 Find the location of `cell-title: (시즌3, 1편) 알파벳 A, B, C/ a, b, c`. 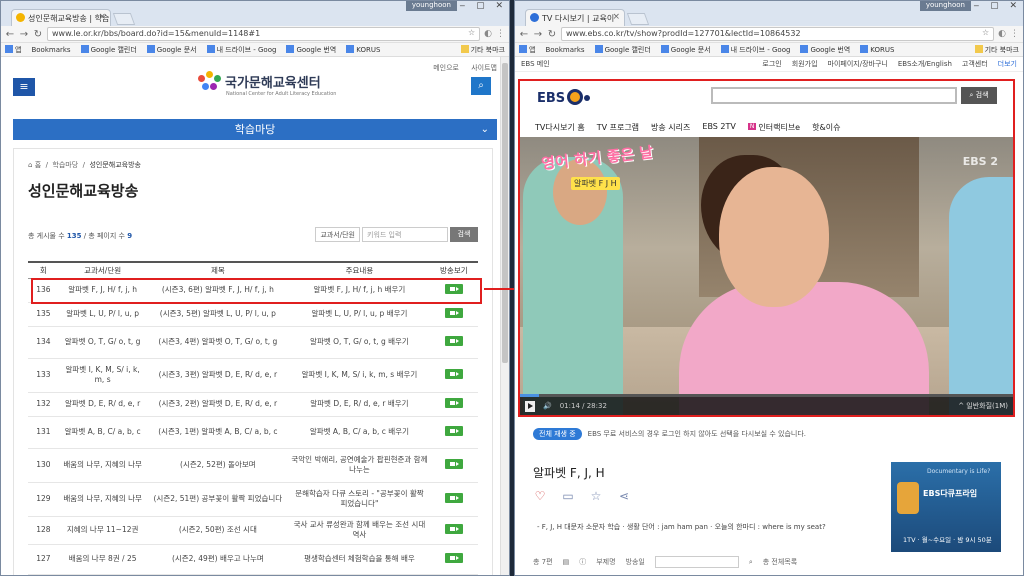

cell-title: (시즌3, 1편) 알파벳 A, B, C/ a, b, c is located at coordinates (218, 432).